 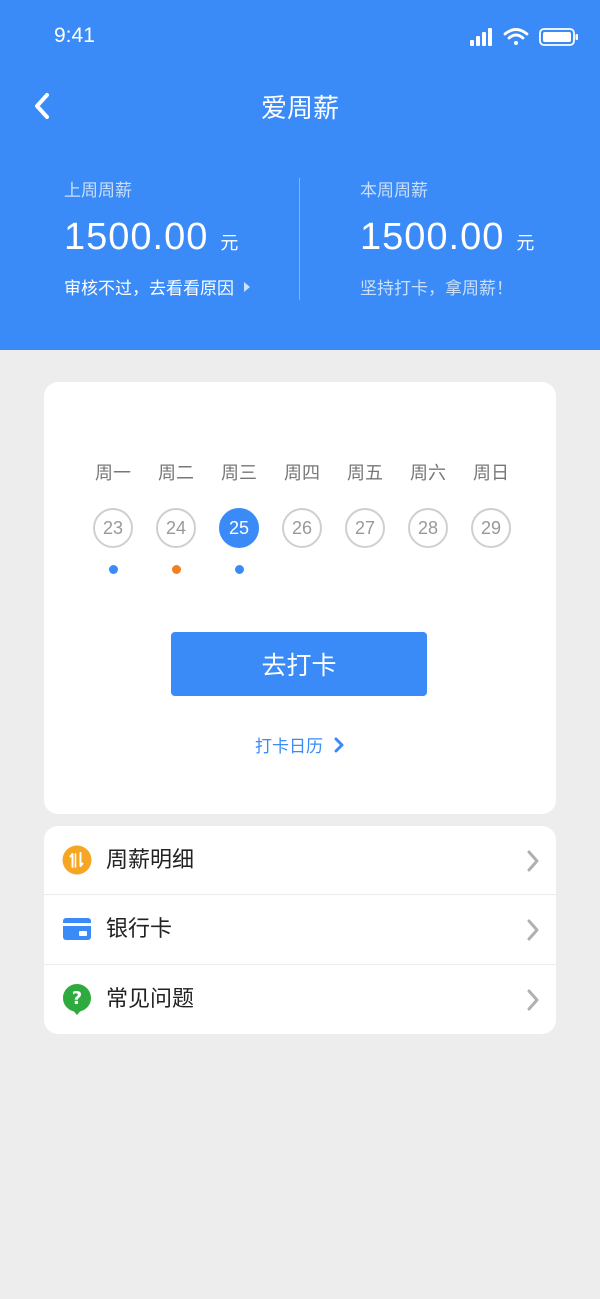 What do you see at coordinates (491, 528) in the screenshot?
I see `day-date: 29` at bounding box center [491, 528].